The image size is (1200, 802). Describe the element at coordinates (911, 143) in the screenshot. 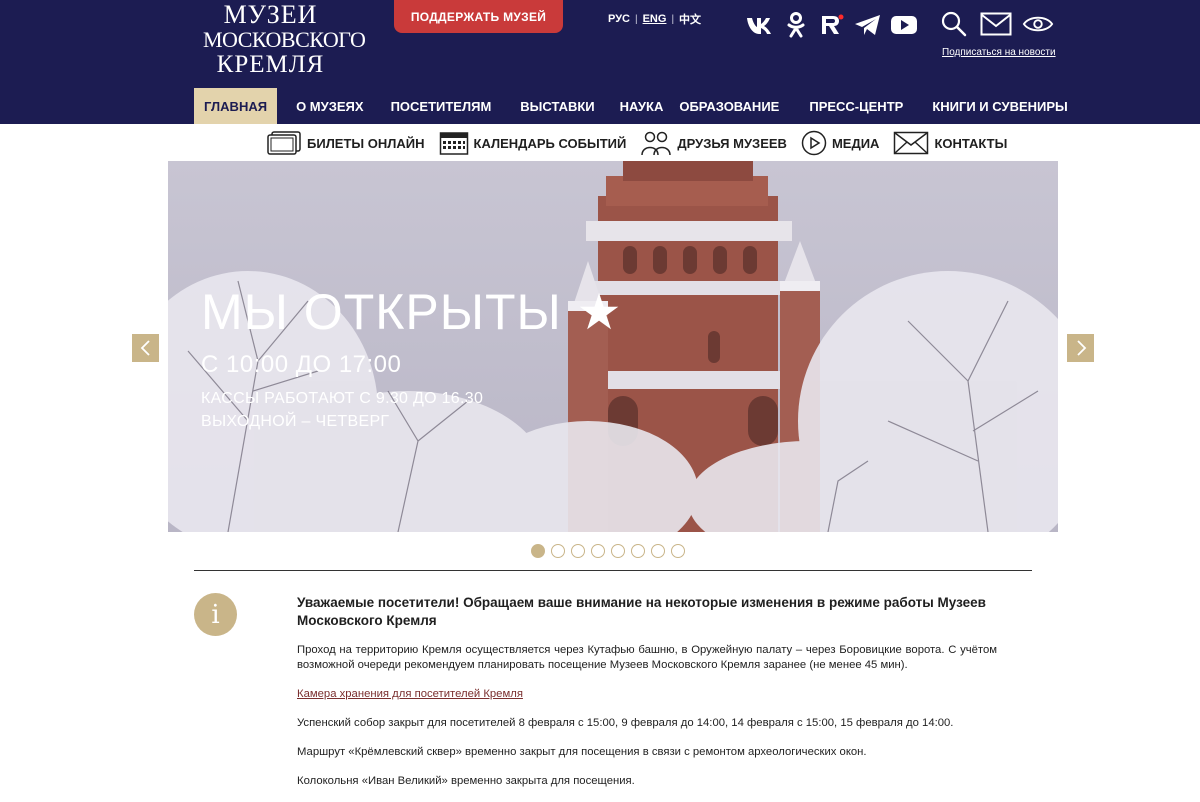

I see `envelope-icon` at that location.